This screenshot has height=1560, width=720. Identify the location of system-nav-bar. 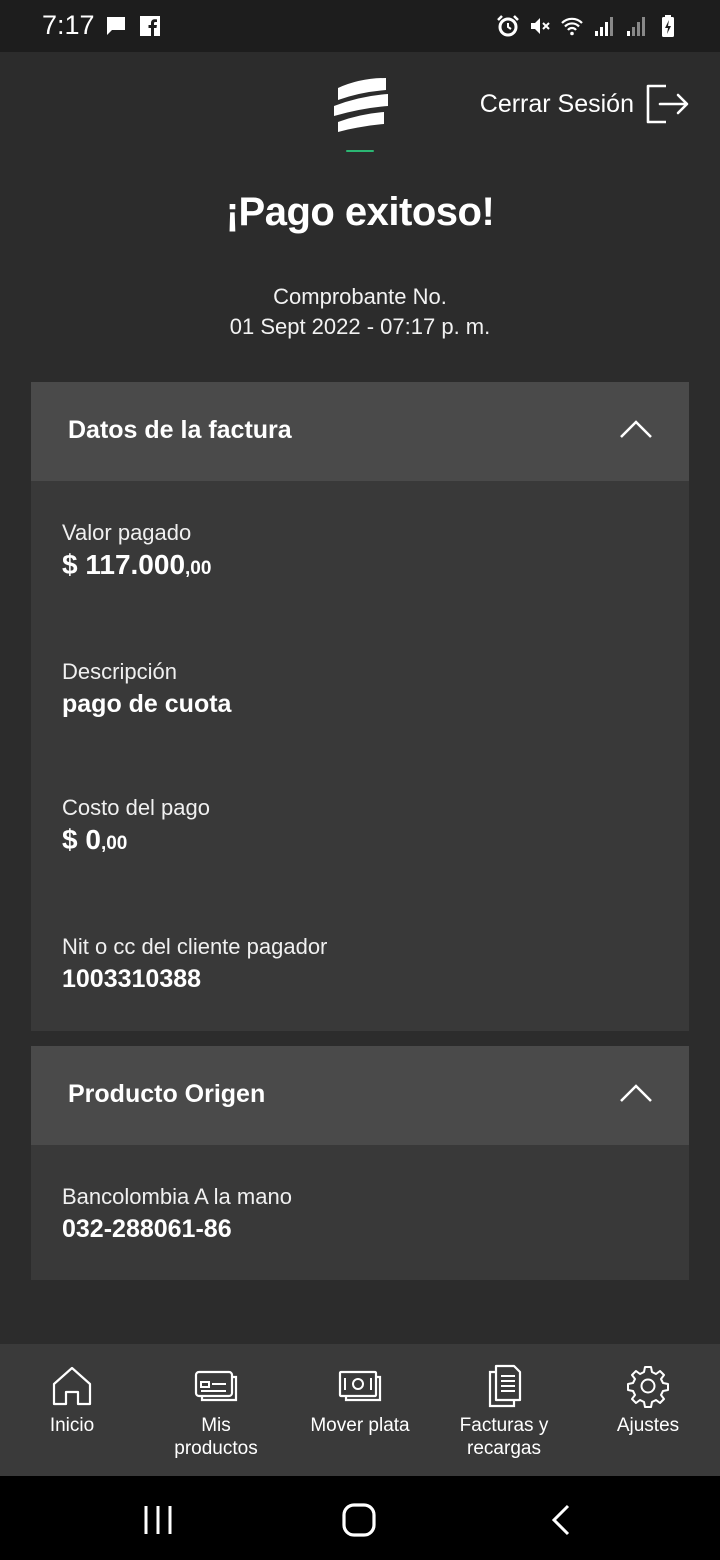
(360, 1518).